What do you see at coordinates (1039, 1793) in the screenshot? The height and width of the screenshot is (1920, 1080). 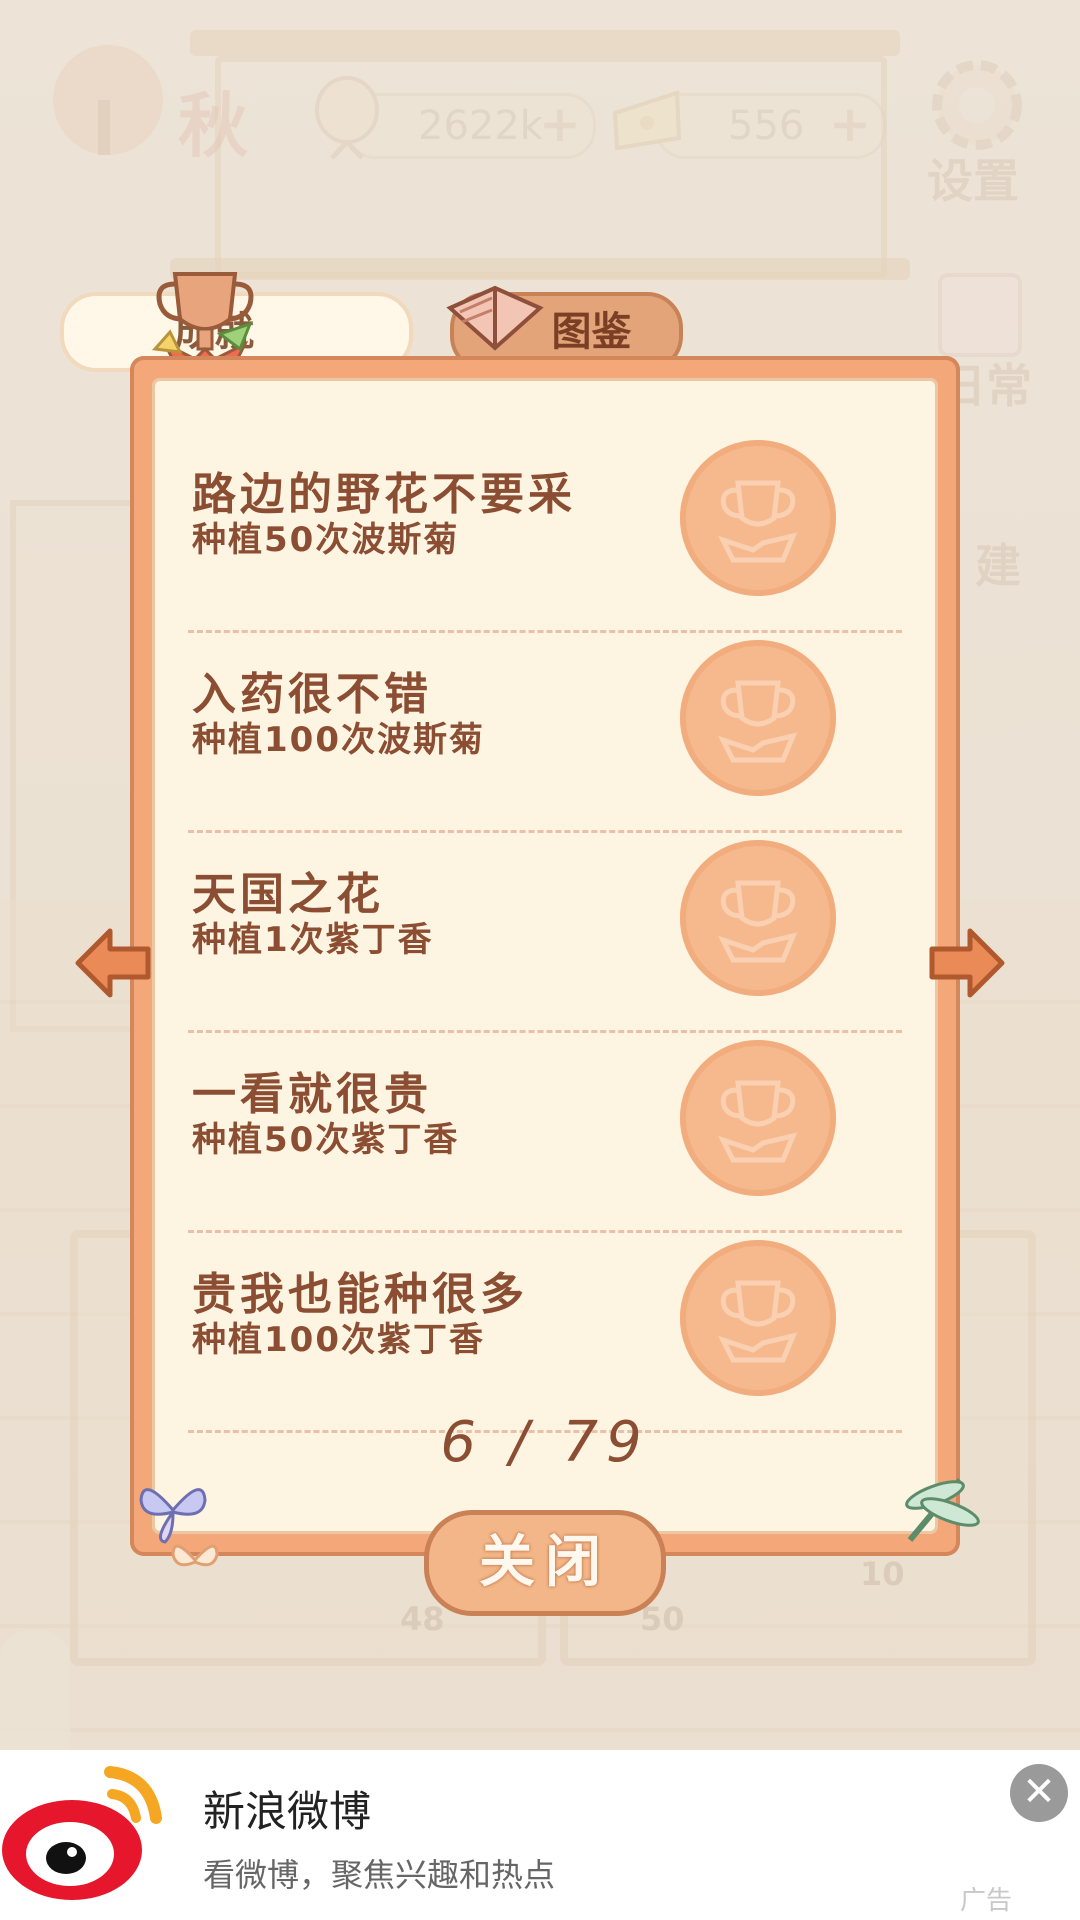 I see `ad-close-button: ✕` at bounding box center [1039, 1793].